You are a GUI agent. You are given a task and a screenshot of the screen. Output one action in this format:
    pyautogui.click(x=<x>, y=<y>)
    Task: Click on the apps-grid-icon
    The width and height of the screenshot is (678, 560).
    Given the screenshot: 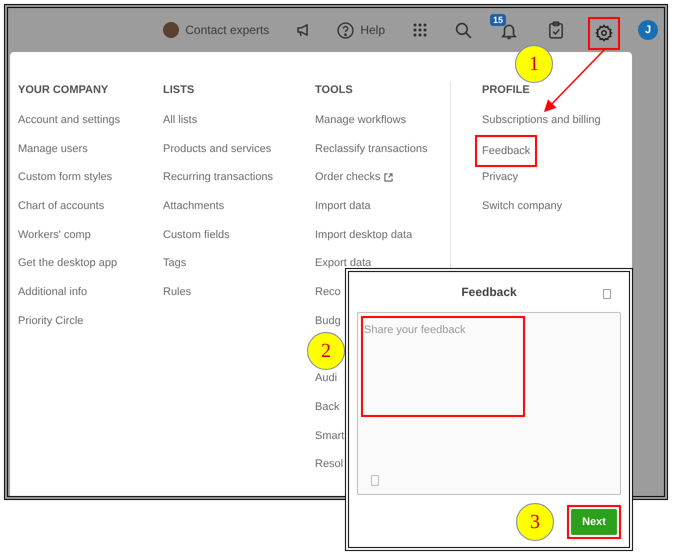 What is the action you would take?
    pyautogui.click(x=420, y=30)
    